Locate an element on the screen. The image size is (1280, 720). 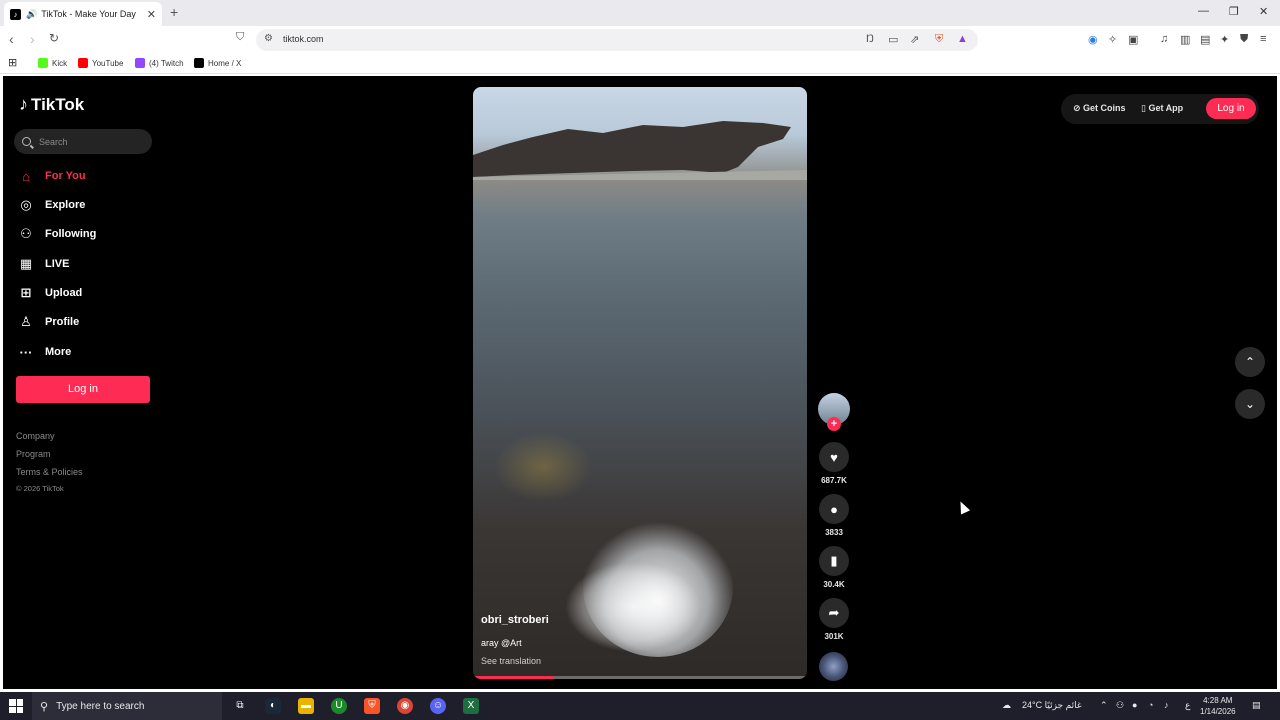
browser-tab: ♪ 🔊 TikTok - Make Your Day ✕ is located at coordinates (83, 14).